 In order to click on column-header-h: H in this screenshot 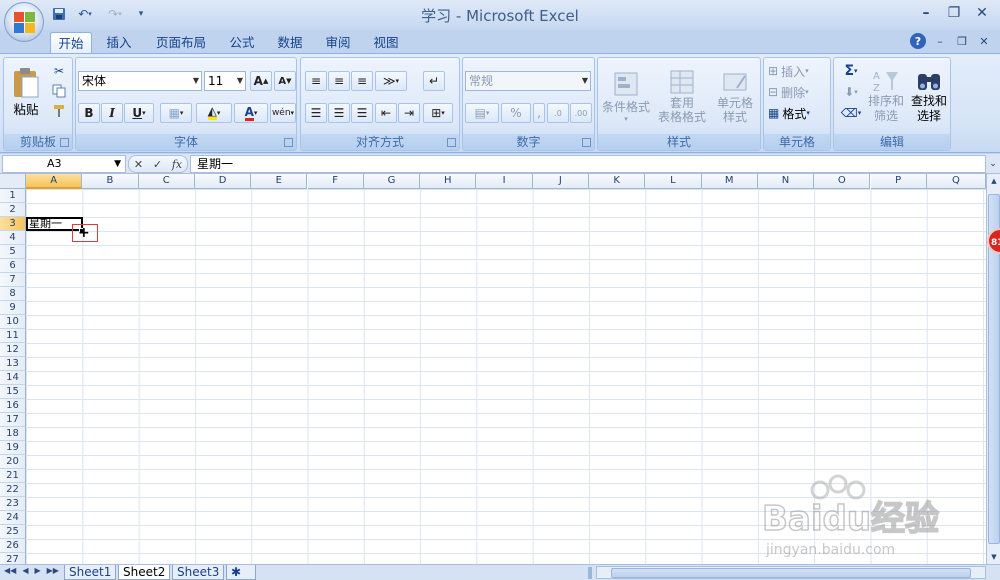, I will do `click(448, 181)`.